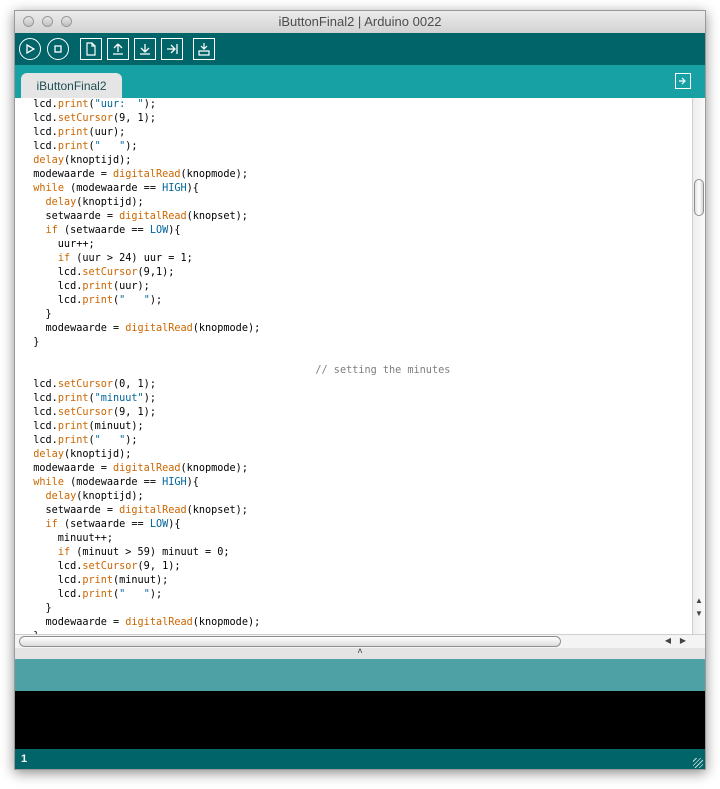 This screenshot has height=789, width=720. What do you see at coordinates (24, 759) in the screenshot?
I see `line-number: 1` at bounding box center [24, 759].